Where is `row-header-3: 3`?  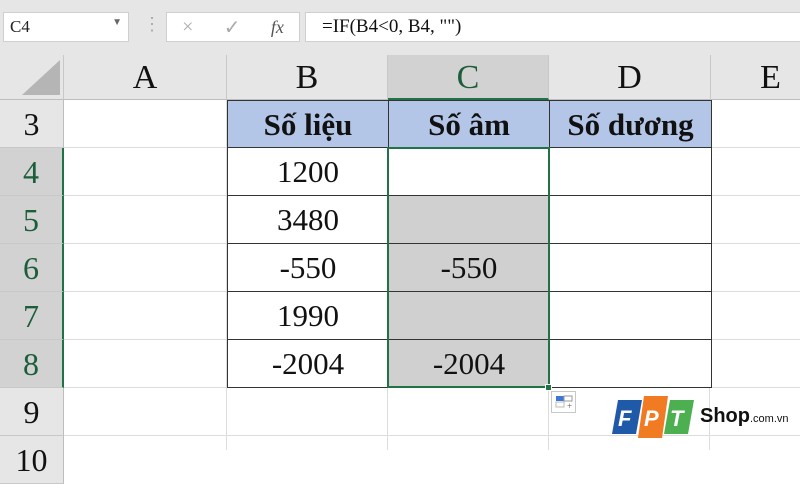
row-header-3: 3 is located at coordinates (32, 124).